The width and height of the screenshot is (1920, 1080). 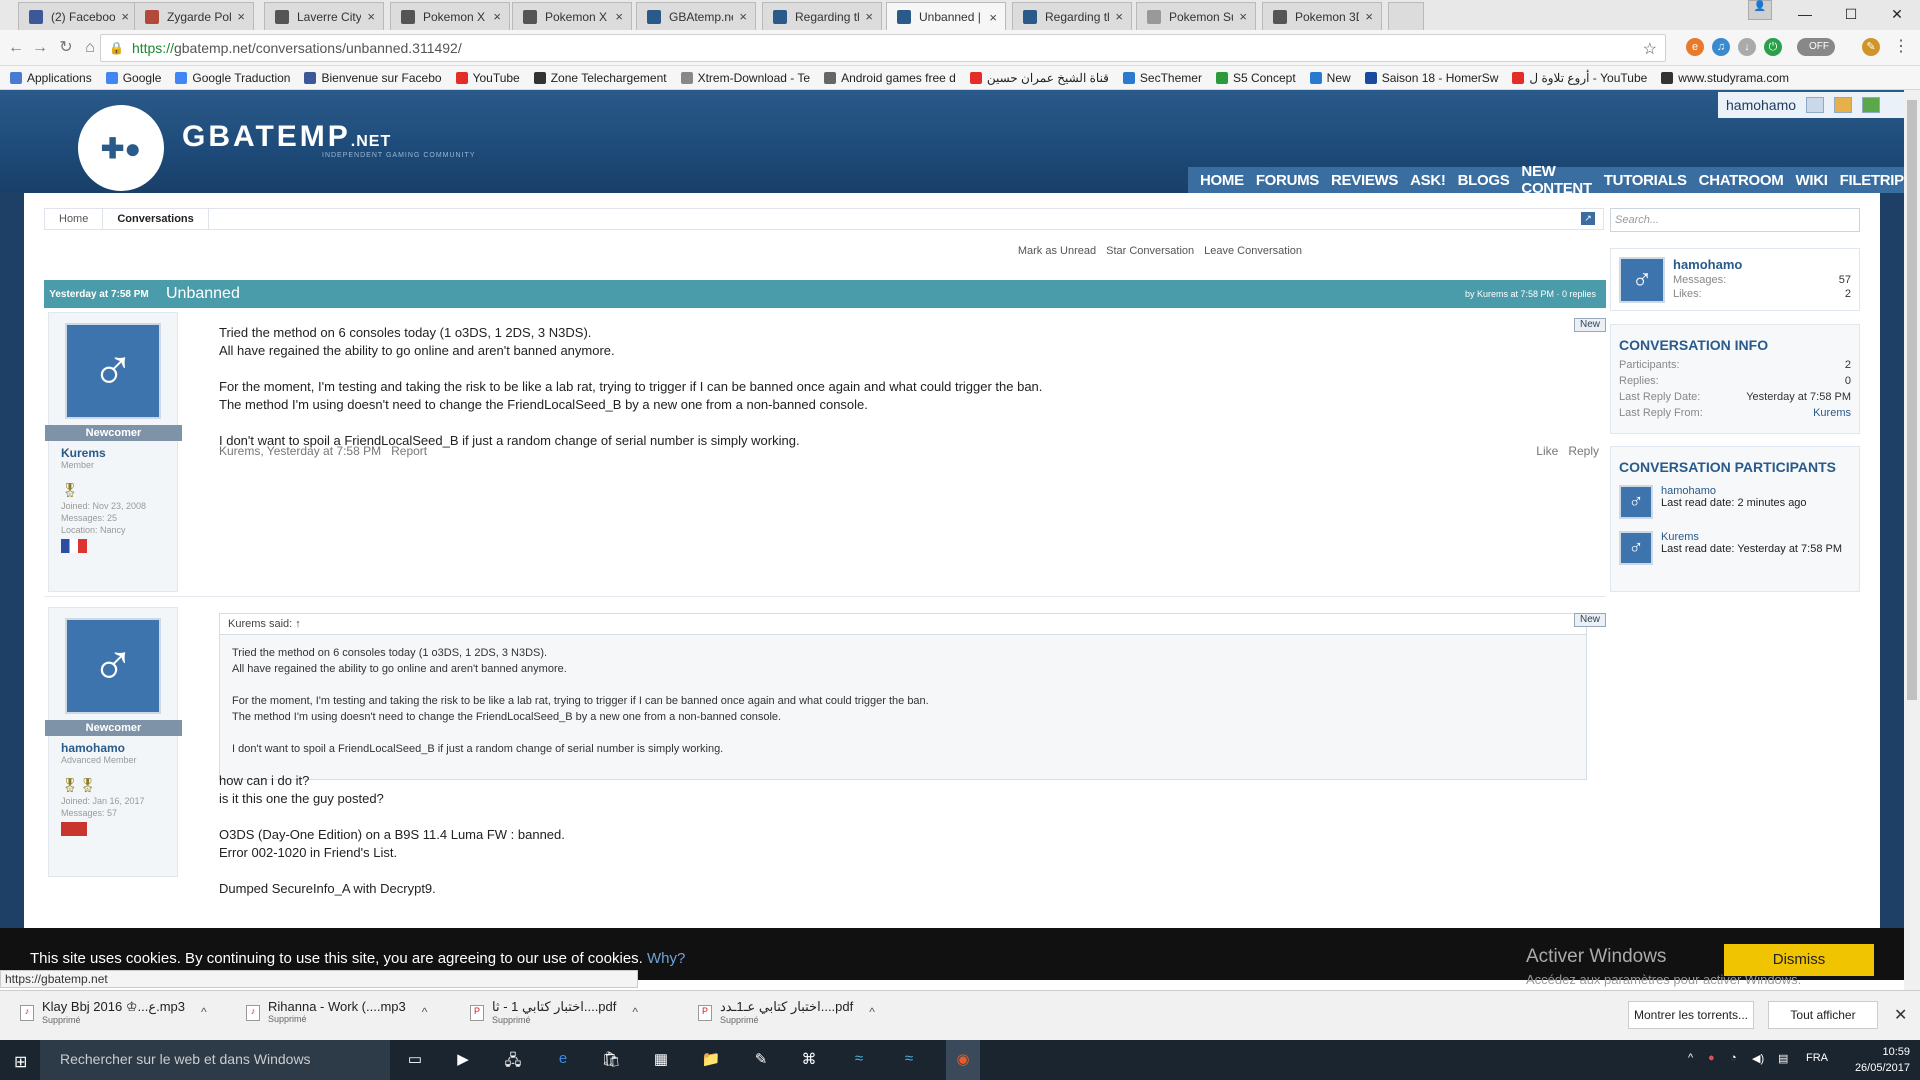 I want to click on reply-link: Reply, so click(x=1583, y=451).